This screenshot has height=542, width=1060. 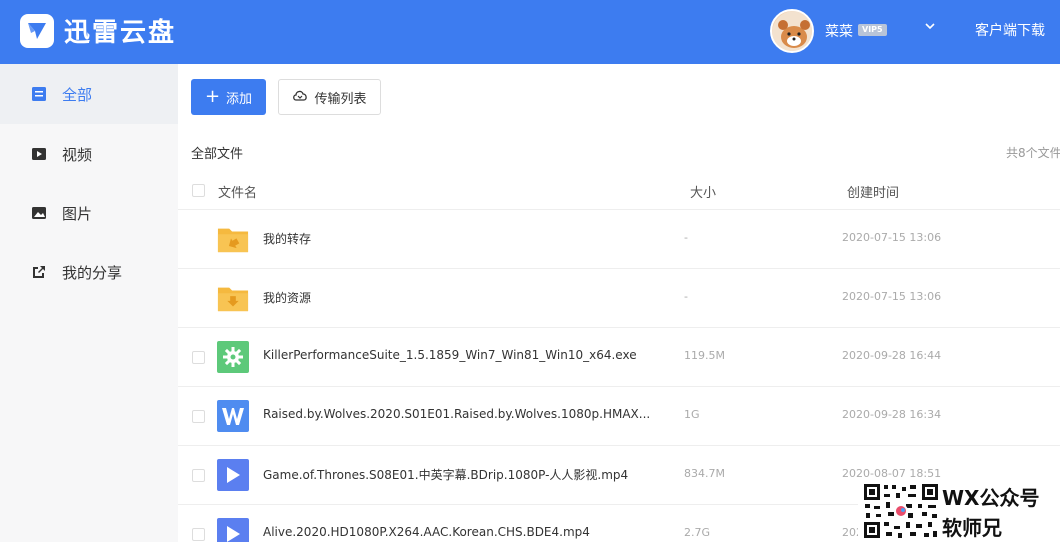 What do you see at coordinates (892, 414) in the screenshot?
I see `file-time: 2020-09-28 16:34` at bounding box center [892, 414].